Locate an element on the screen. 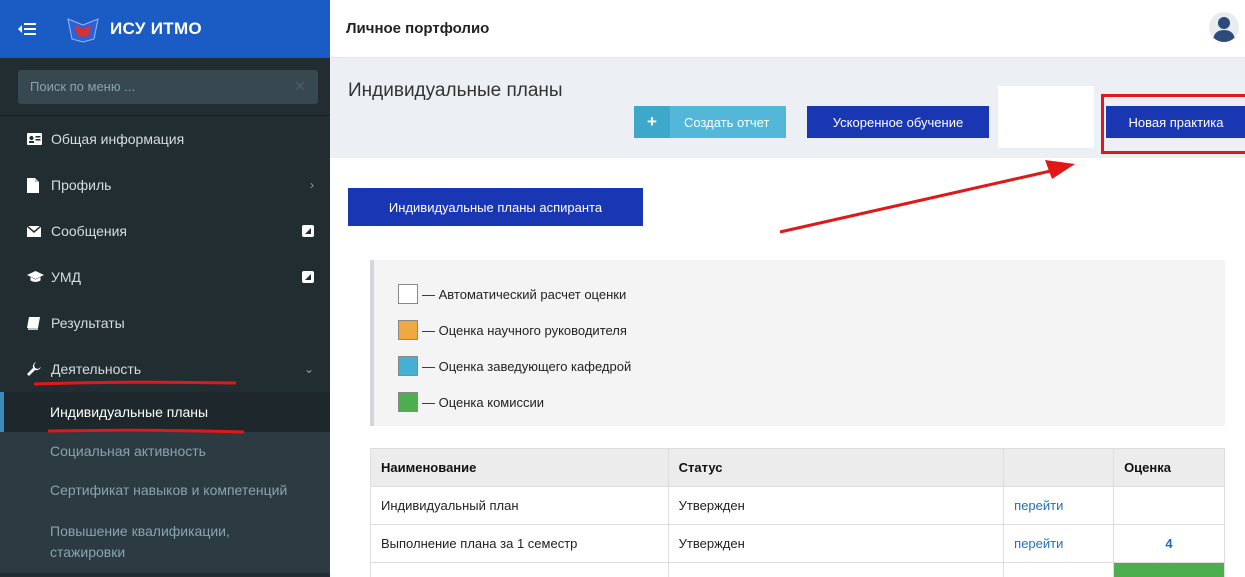  cell-status is located at coordinates (836, 569).